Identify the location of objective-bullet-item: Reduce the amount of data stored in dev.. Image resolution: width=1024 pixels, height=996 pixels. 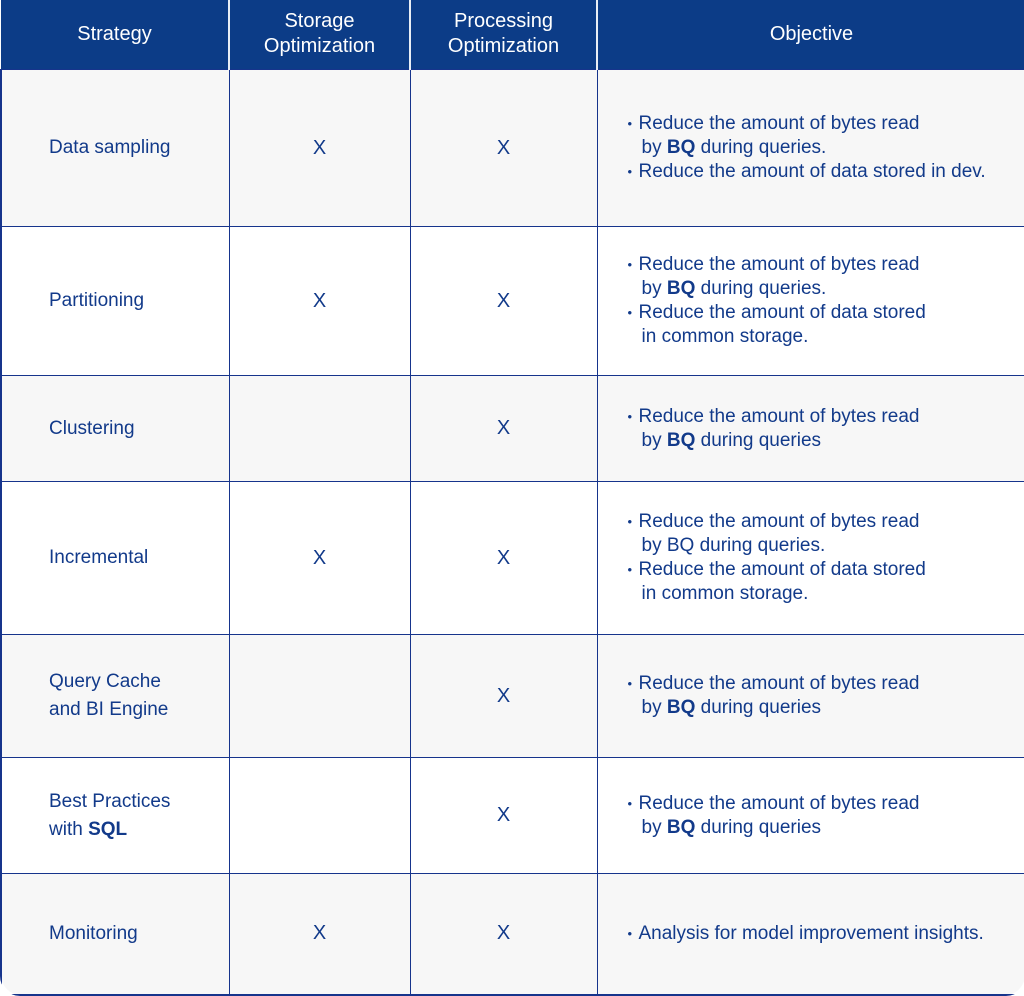
(820, 171).